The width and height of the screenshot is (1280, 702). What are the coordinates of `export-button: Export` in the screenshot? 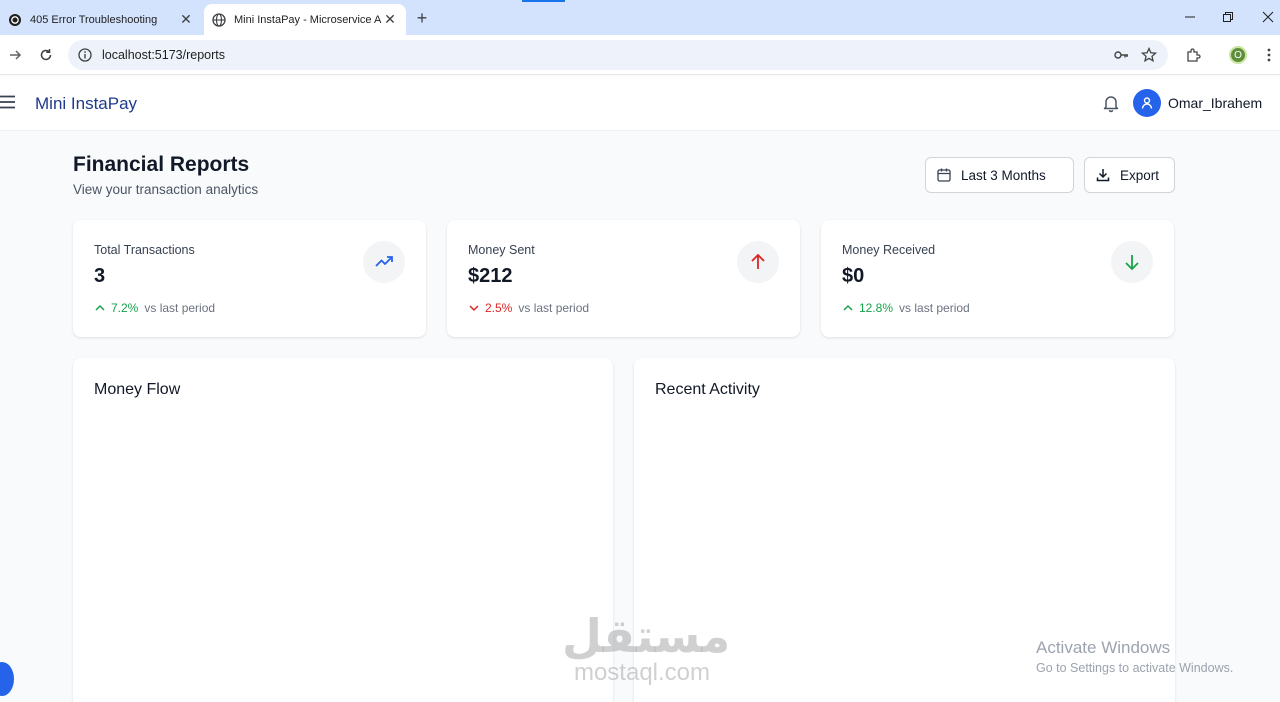 It's located at (1129, 175).